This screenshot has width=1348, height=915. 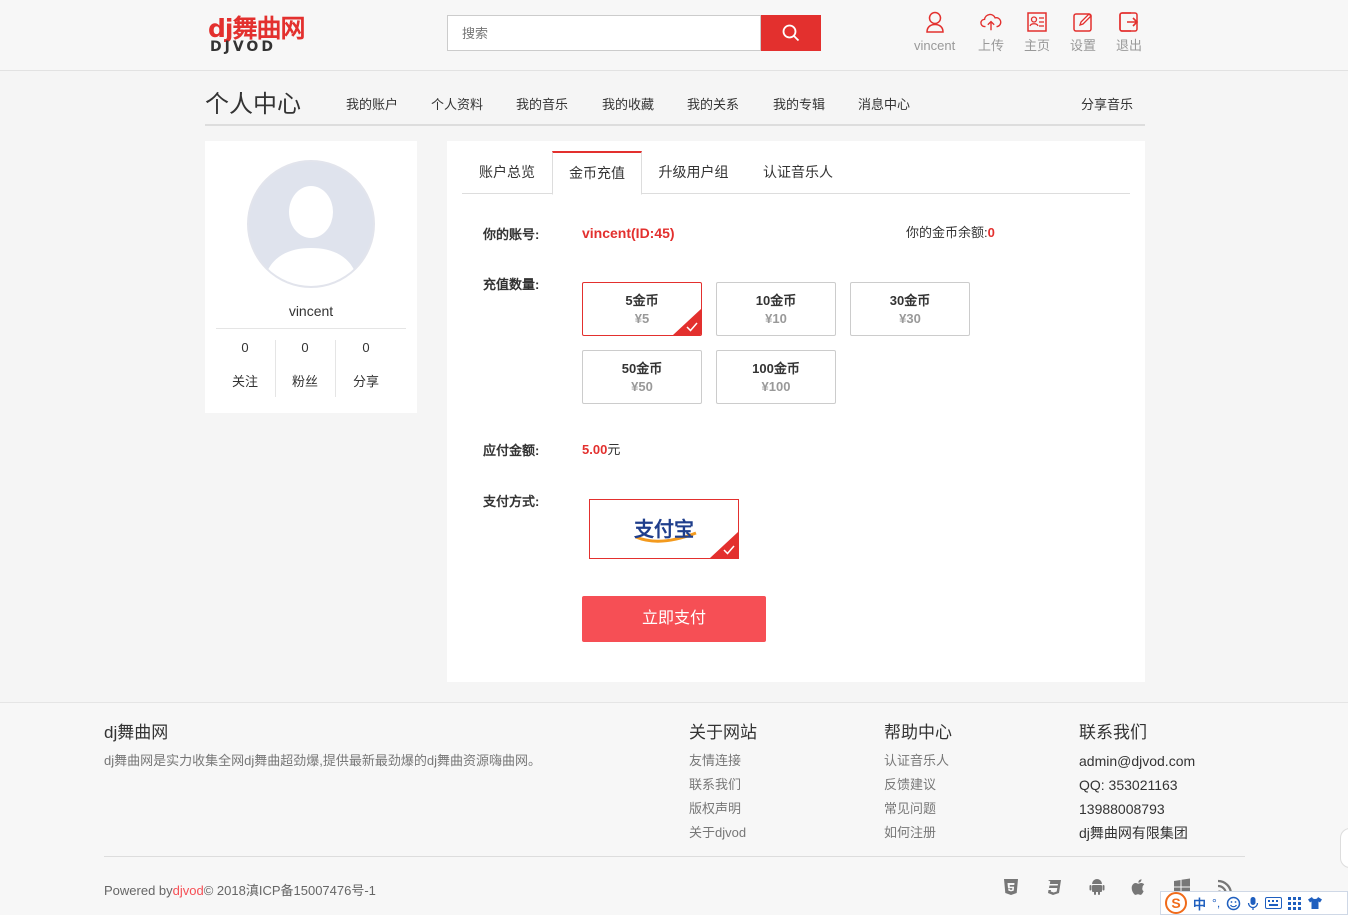 I want to click on account-label: 你的账号:, so click(x=511, y=234).